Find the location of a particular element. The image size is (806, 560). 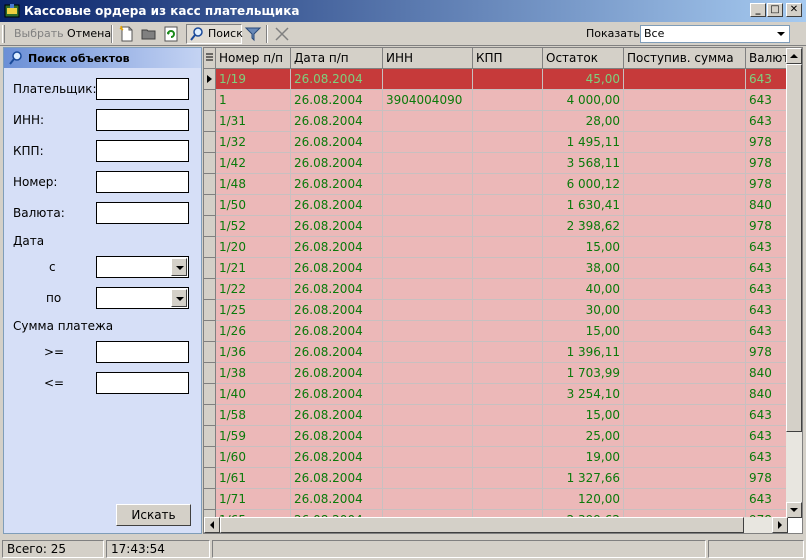

table-row: 1/59 26.08.2004 25,00 643 is located at coordinates (496, 436).